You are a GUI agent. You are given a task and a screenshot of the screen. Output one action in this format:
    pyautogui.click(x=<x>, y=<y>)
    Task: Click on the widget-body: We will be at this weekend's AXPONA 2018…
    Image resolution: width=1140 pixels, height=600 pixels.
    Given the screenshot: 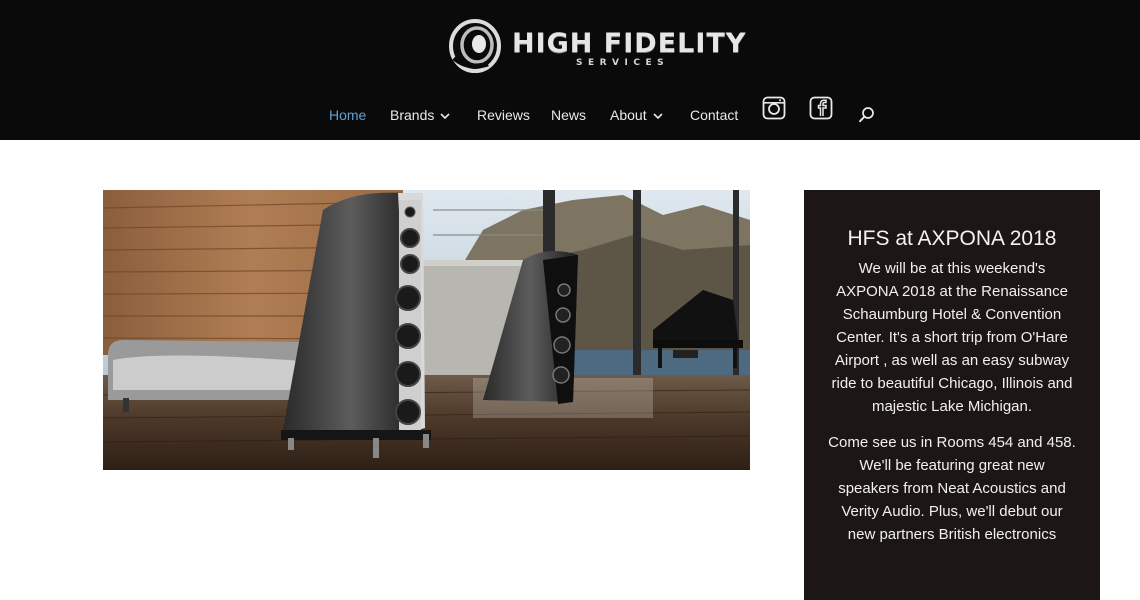 What is the action you would take?
    pyautogui.click(x=952, y=408)
    